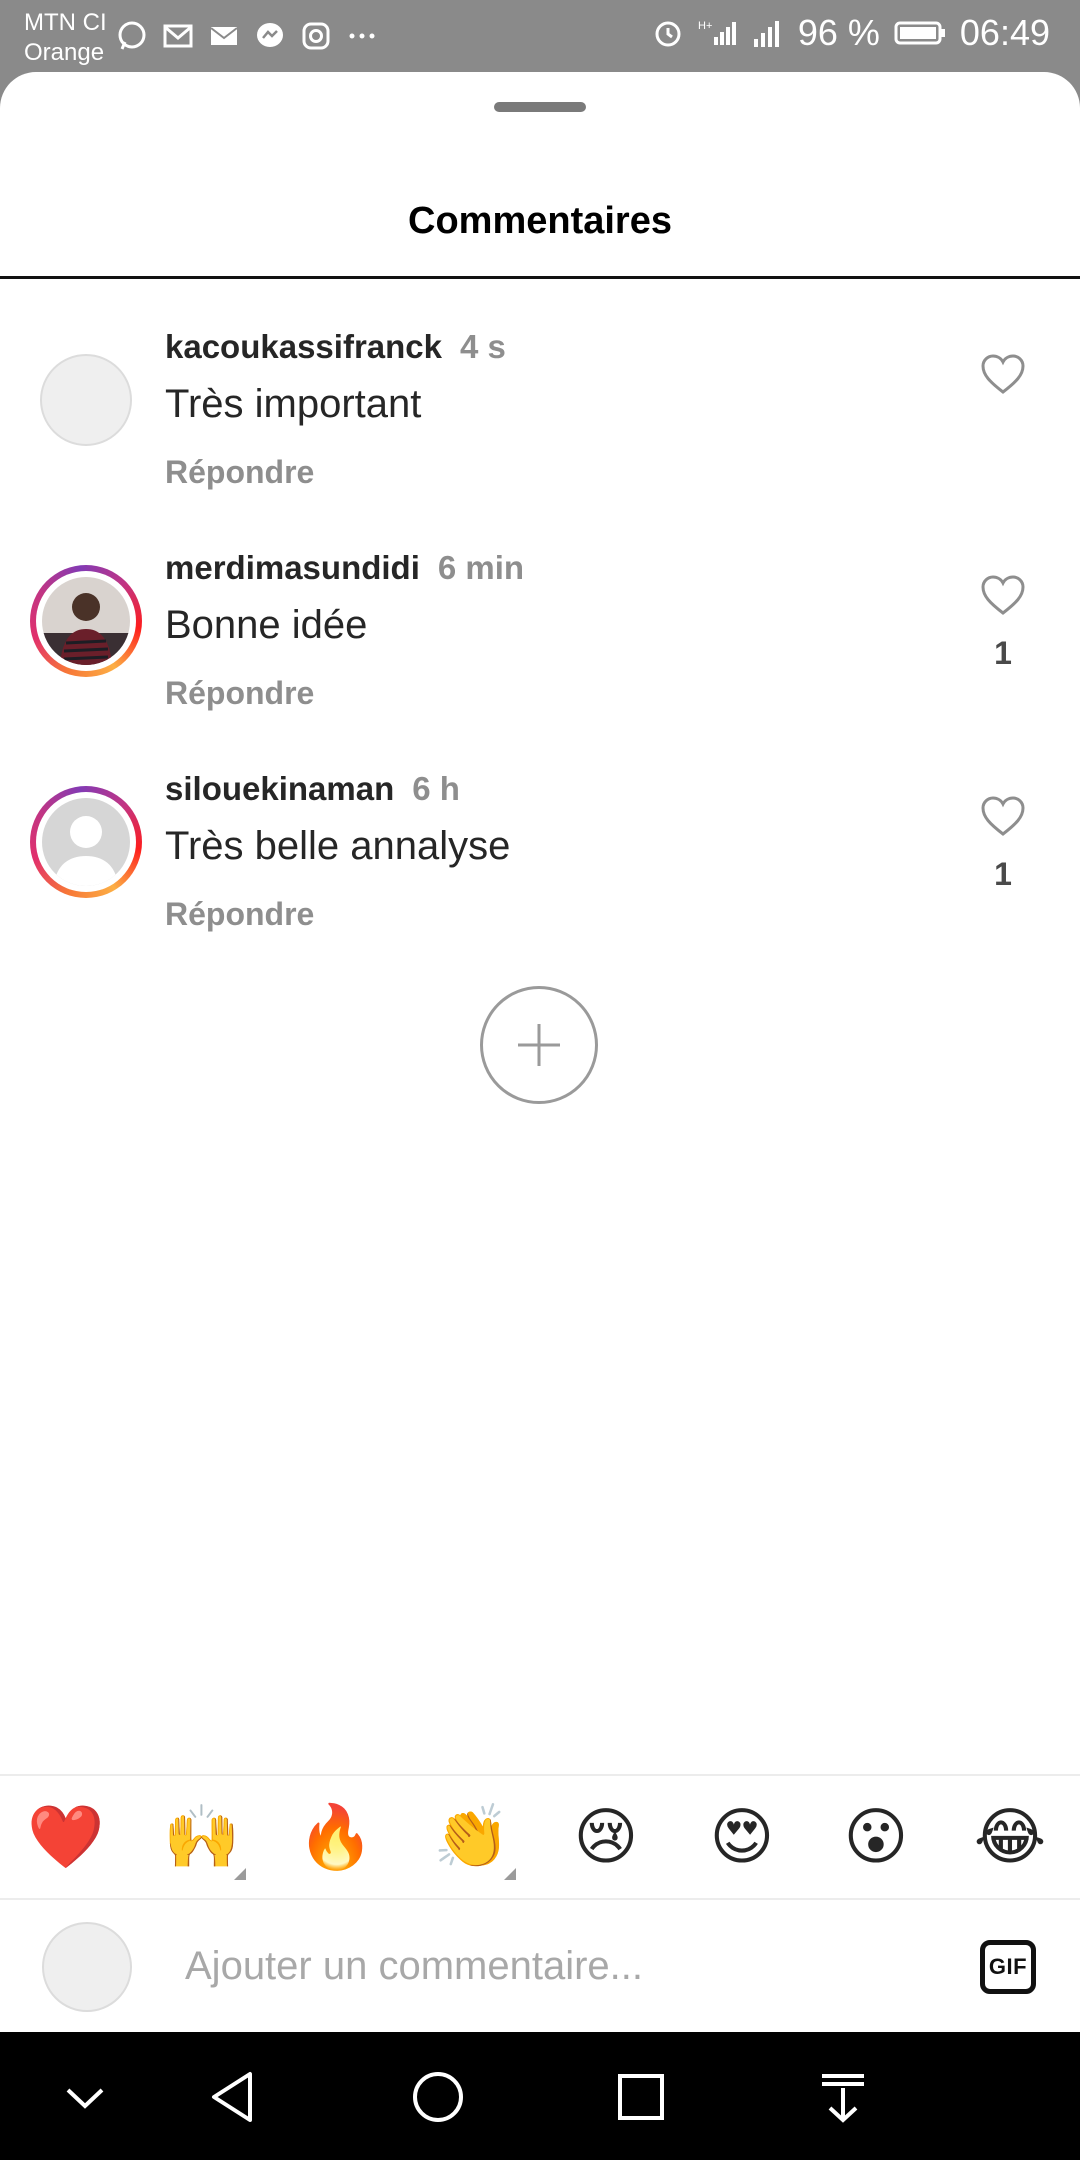 The height and width of the screenshot is (2160, 1080). I want to click on status-bar: MTN CI Orange H+ 96 % 06:49, so click(540, 36).